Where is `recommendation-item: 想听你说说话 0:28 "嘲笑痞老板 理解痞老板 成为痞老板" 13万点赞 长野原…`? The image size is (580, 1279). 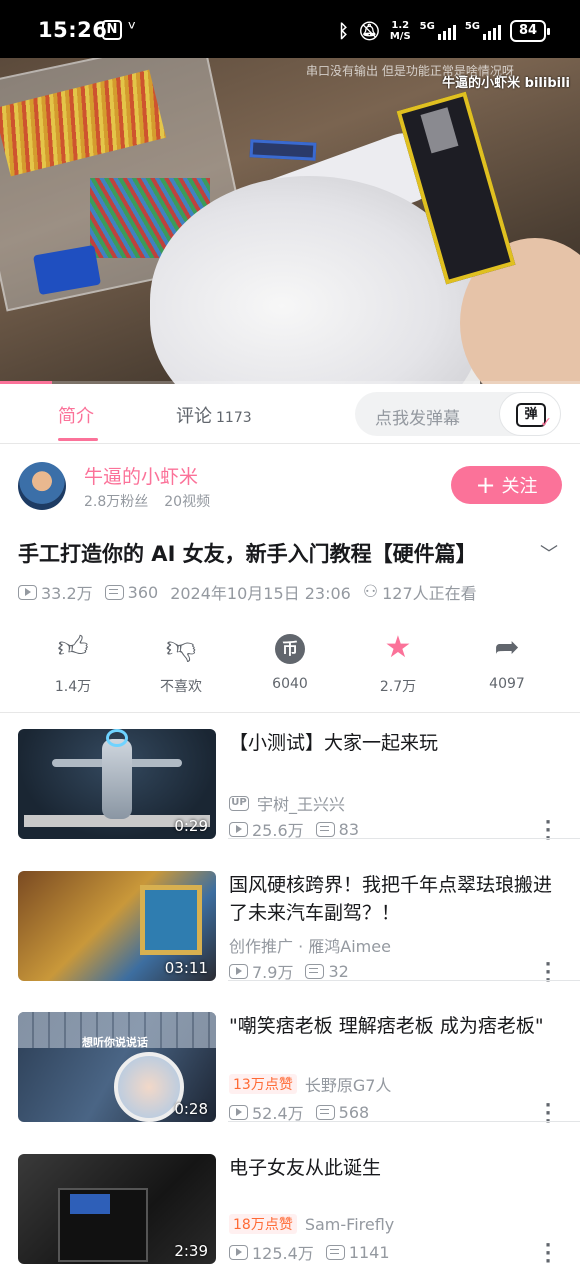 recommendation-item: 想听你说说话 0:28 "嘲笑痞老板 理解痞老板 成为痞老板" 13万点赞 长野原… is located at coordinates (290, 1063).